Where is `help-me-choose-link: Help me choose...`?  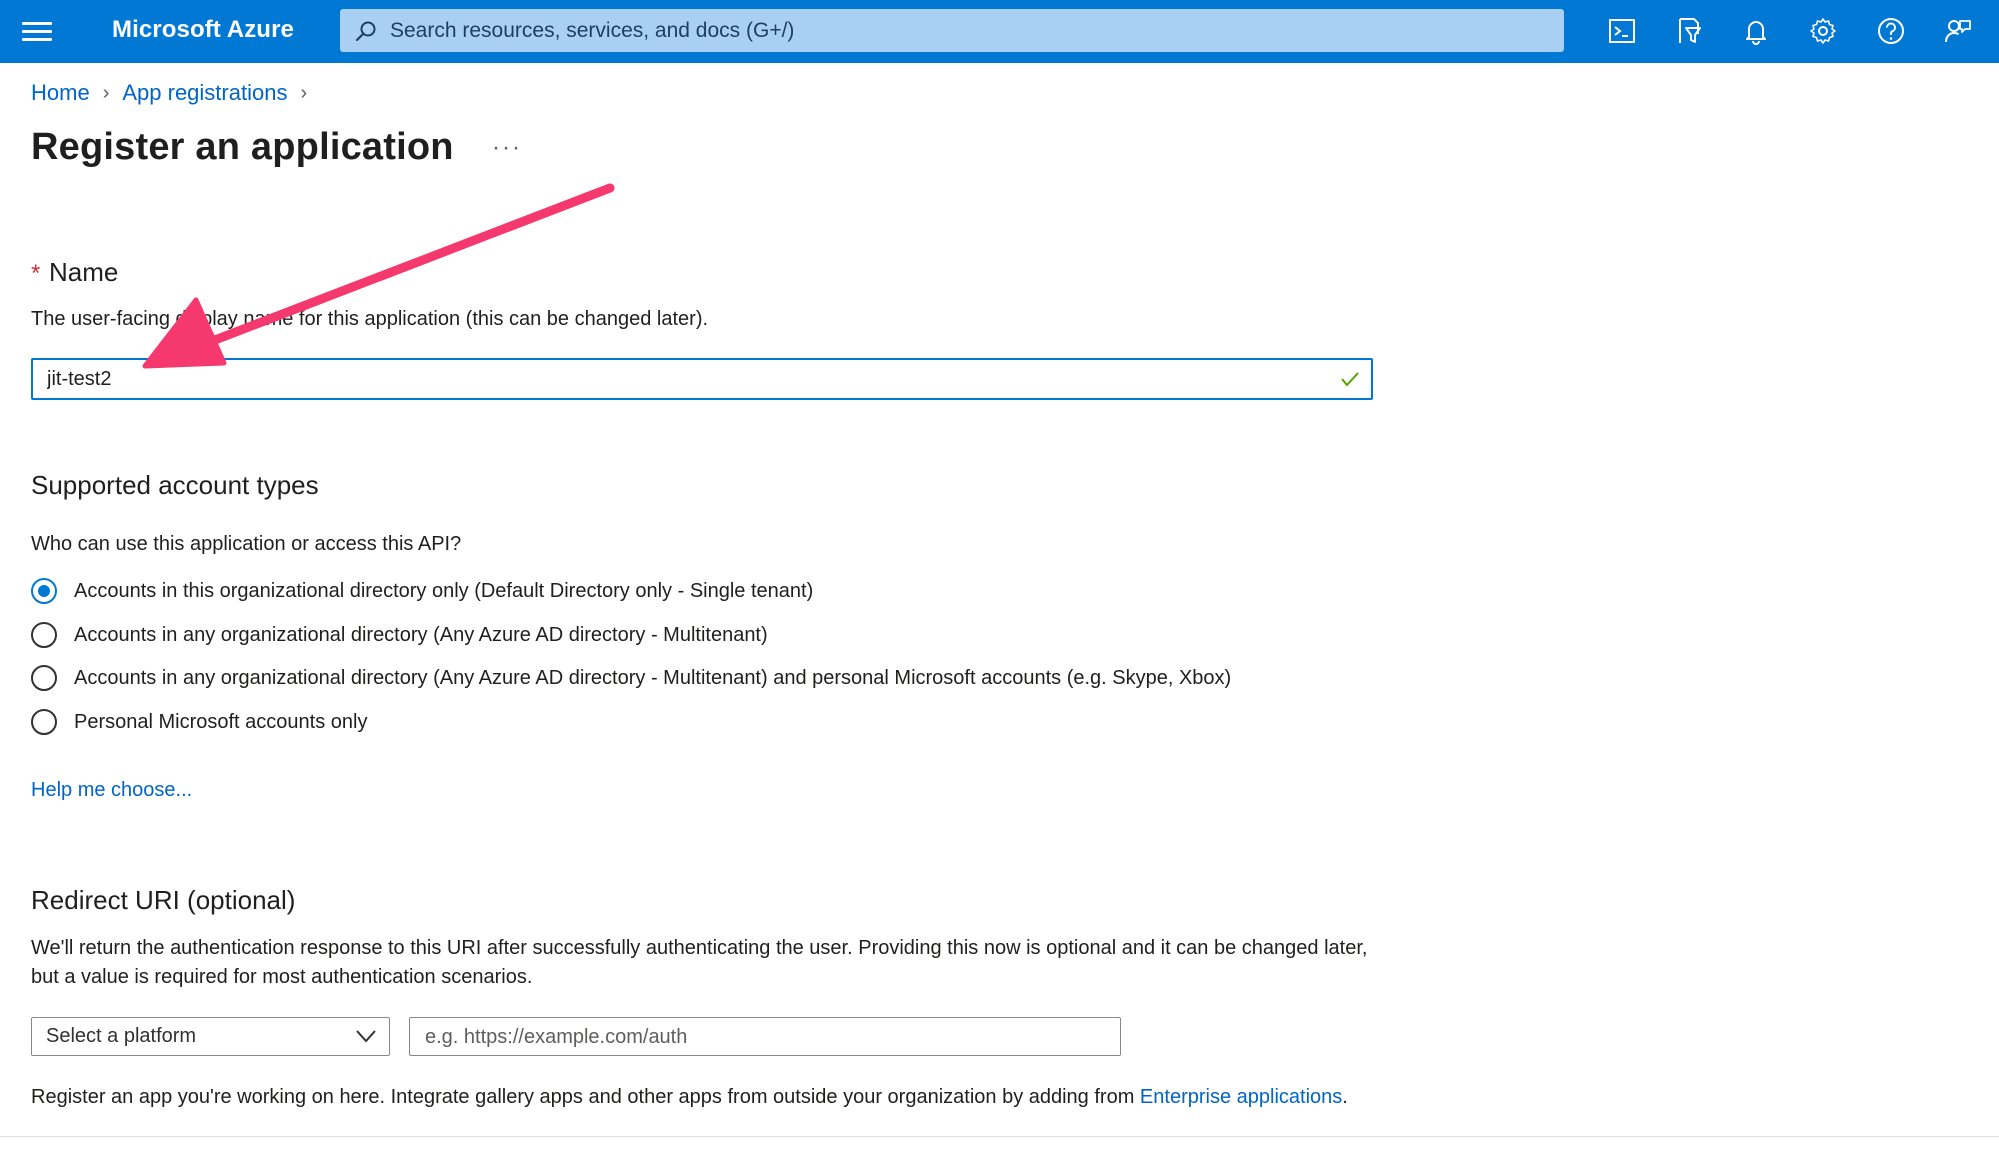 help-me-choose-link: Help me choose... is located at coordinates (111, 790).